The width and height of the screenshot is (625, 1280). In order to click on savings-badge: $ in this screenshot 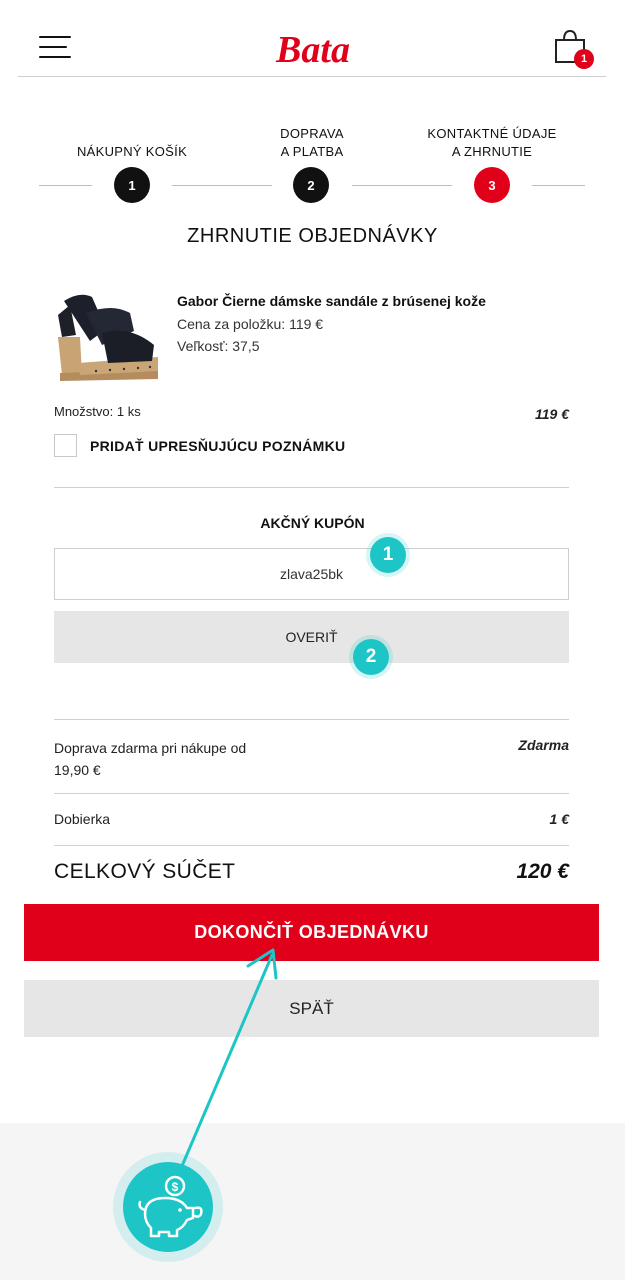, I will do `click(168, 1207)`.